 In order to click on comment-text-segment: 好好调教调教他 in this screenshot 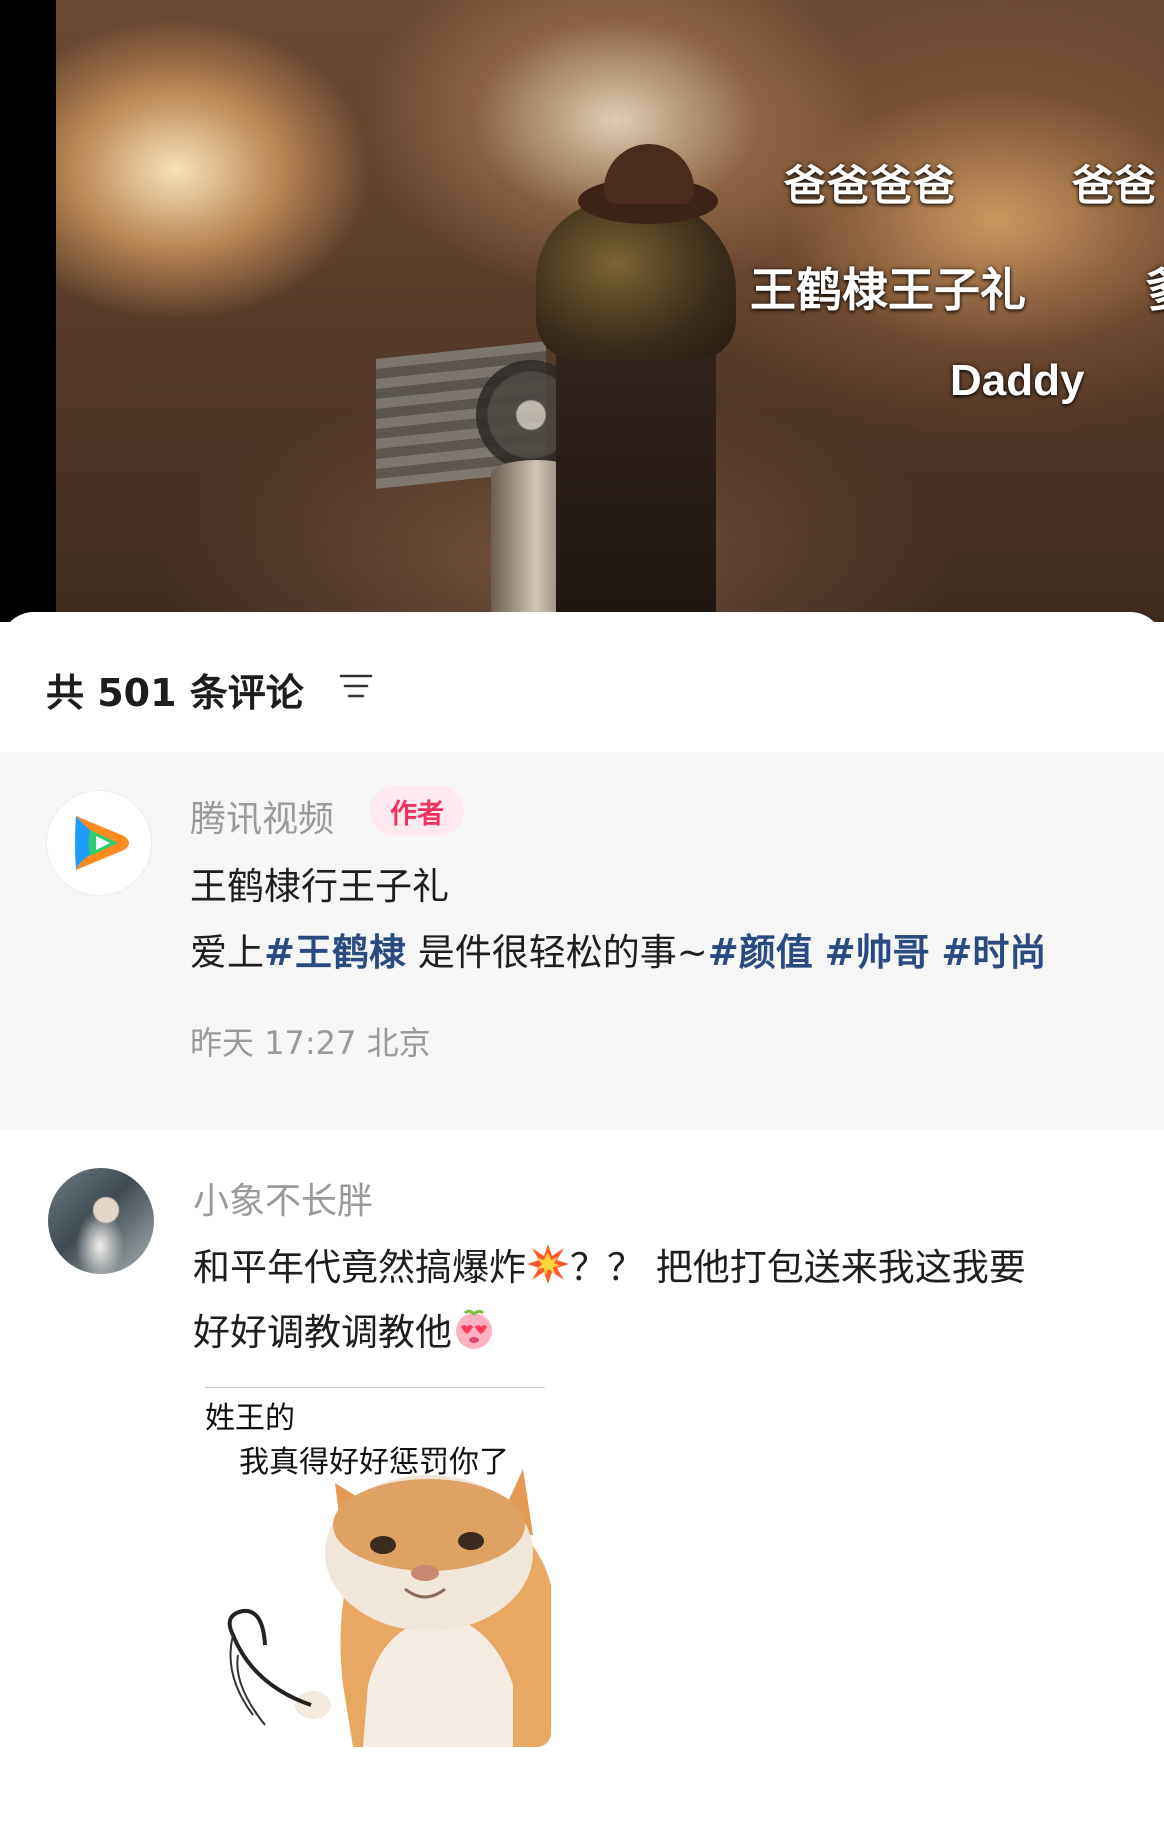, I will do `click(322, 1332)`.